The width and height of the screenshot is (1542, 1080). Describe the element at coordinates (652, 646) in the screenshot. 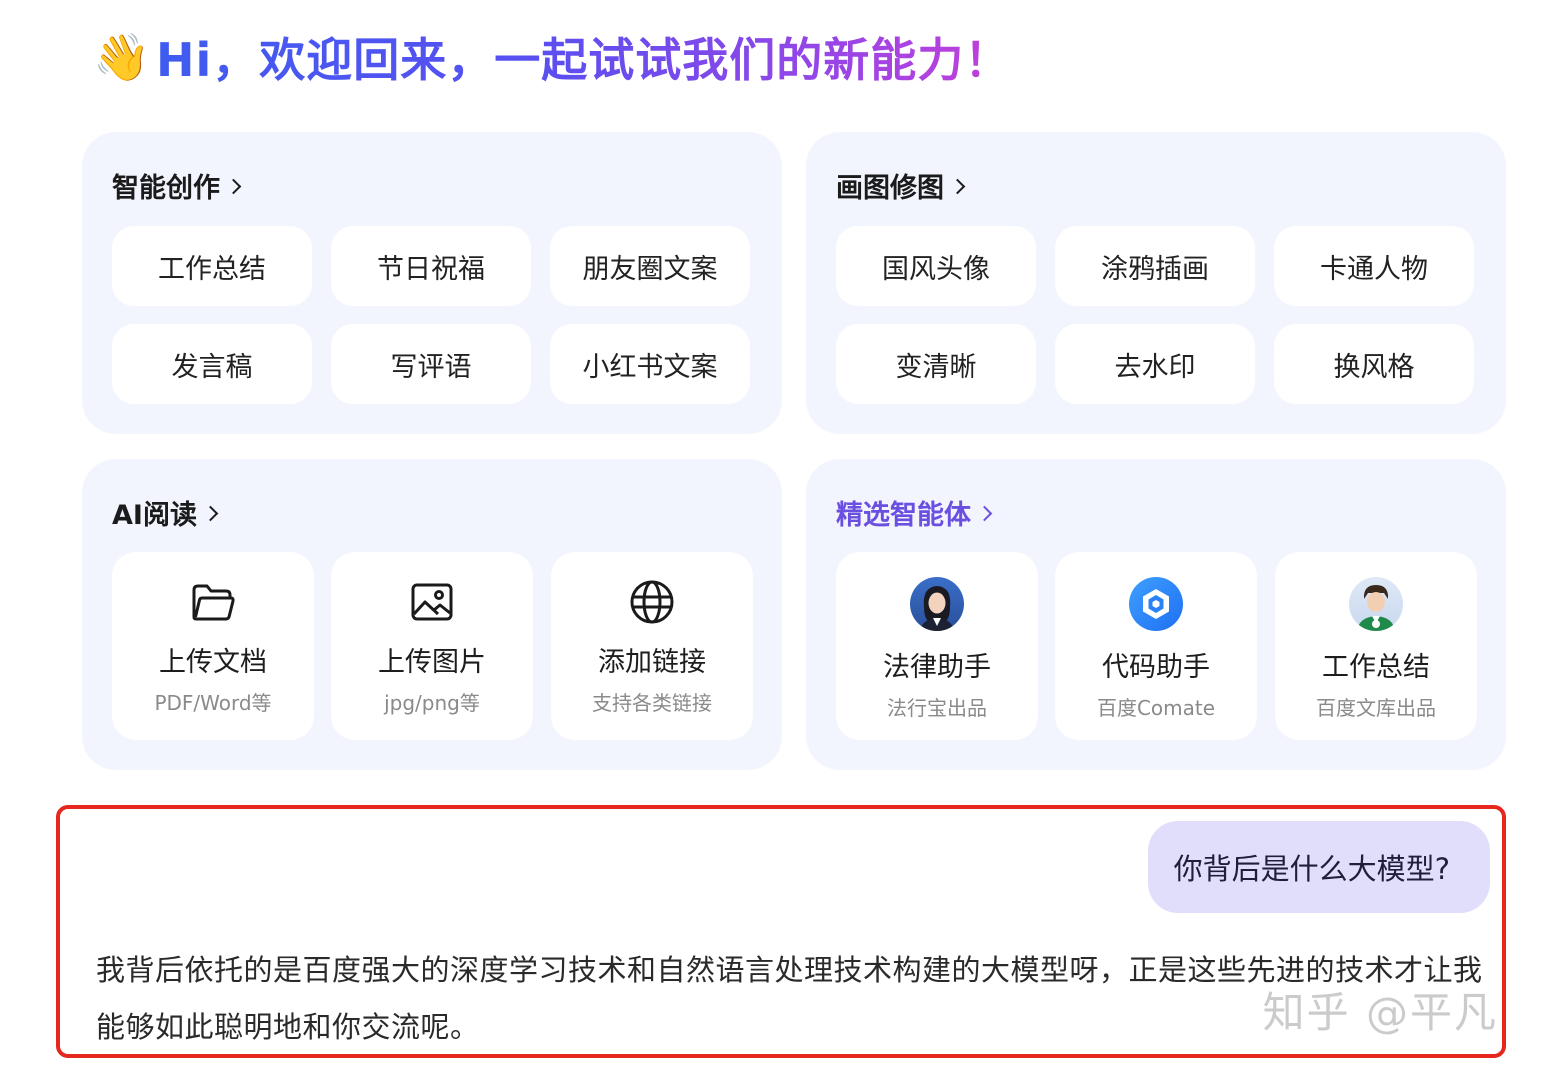

I see `add-link-card: 添加链接 支持各类链接` at that location.